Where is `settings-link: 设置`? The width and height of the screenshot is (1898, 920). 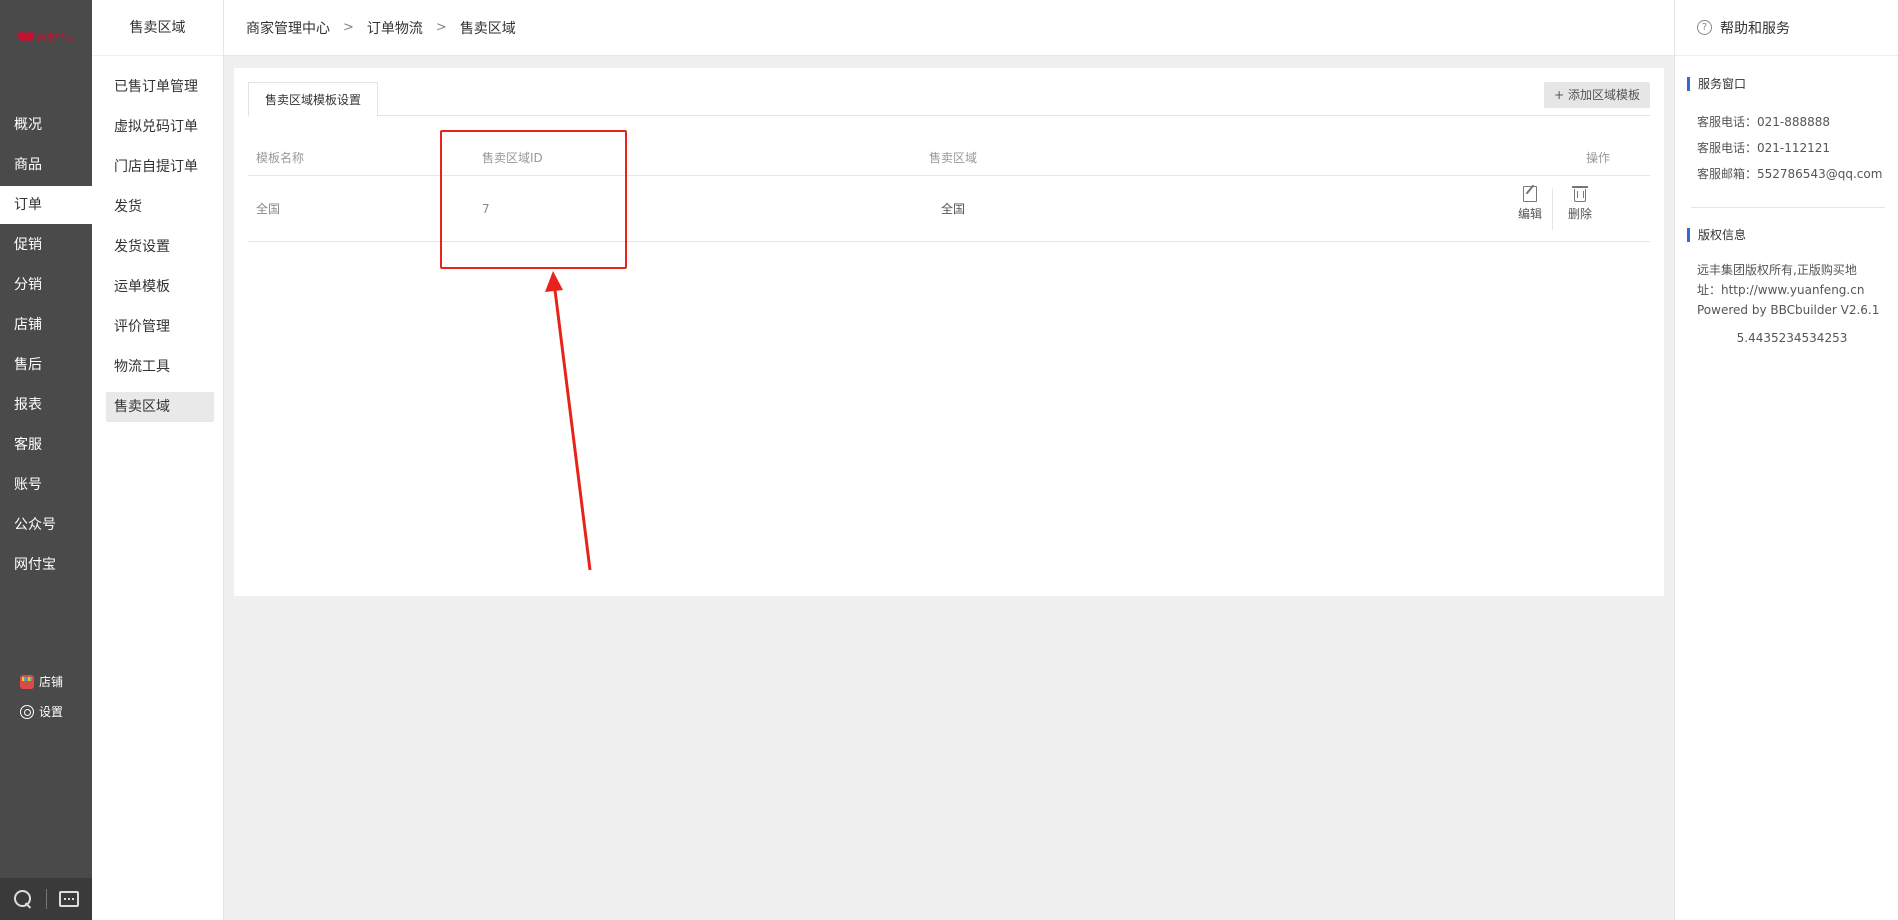
settings-link: 设置 is located at coordinates (41, 711).